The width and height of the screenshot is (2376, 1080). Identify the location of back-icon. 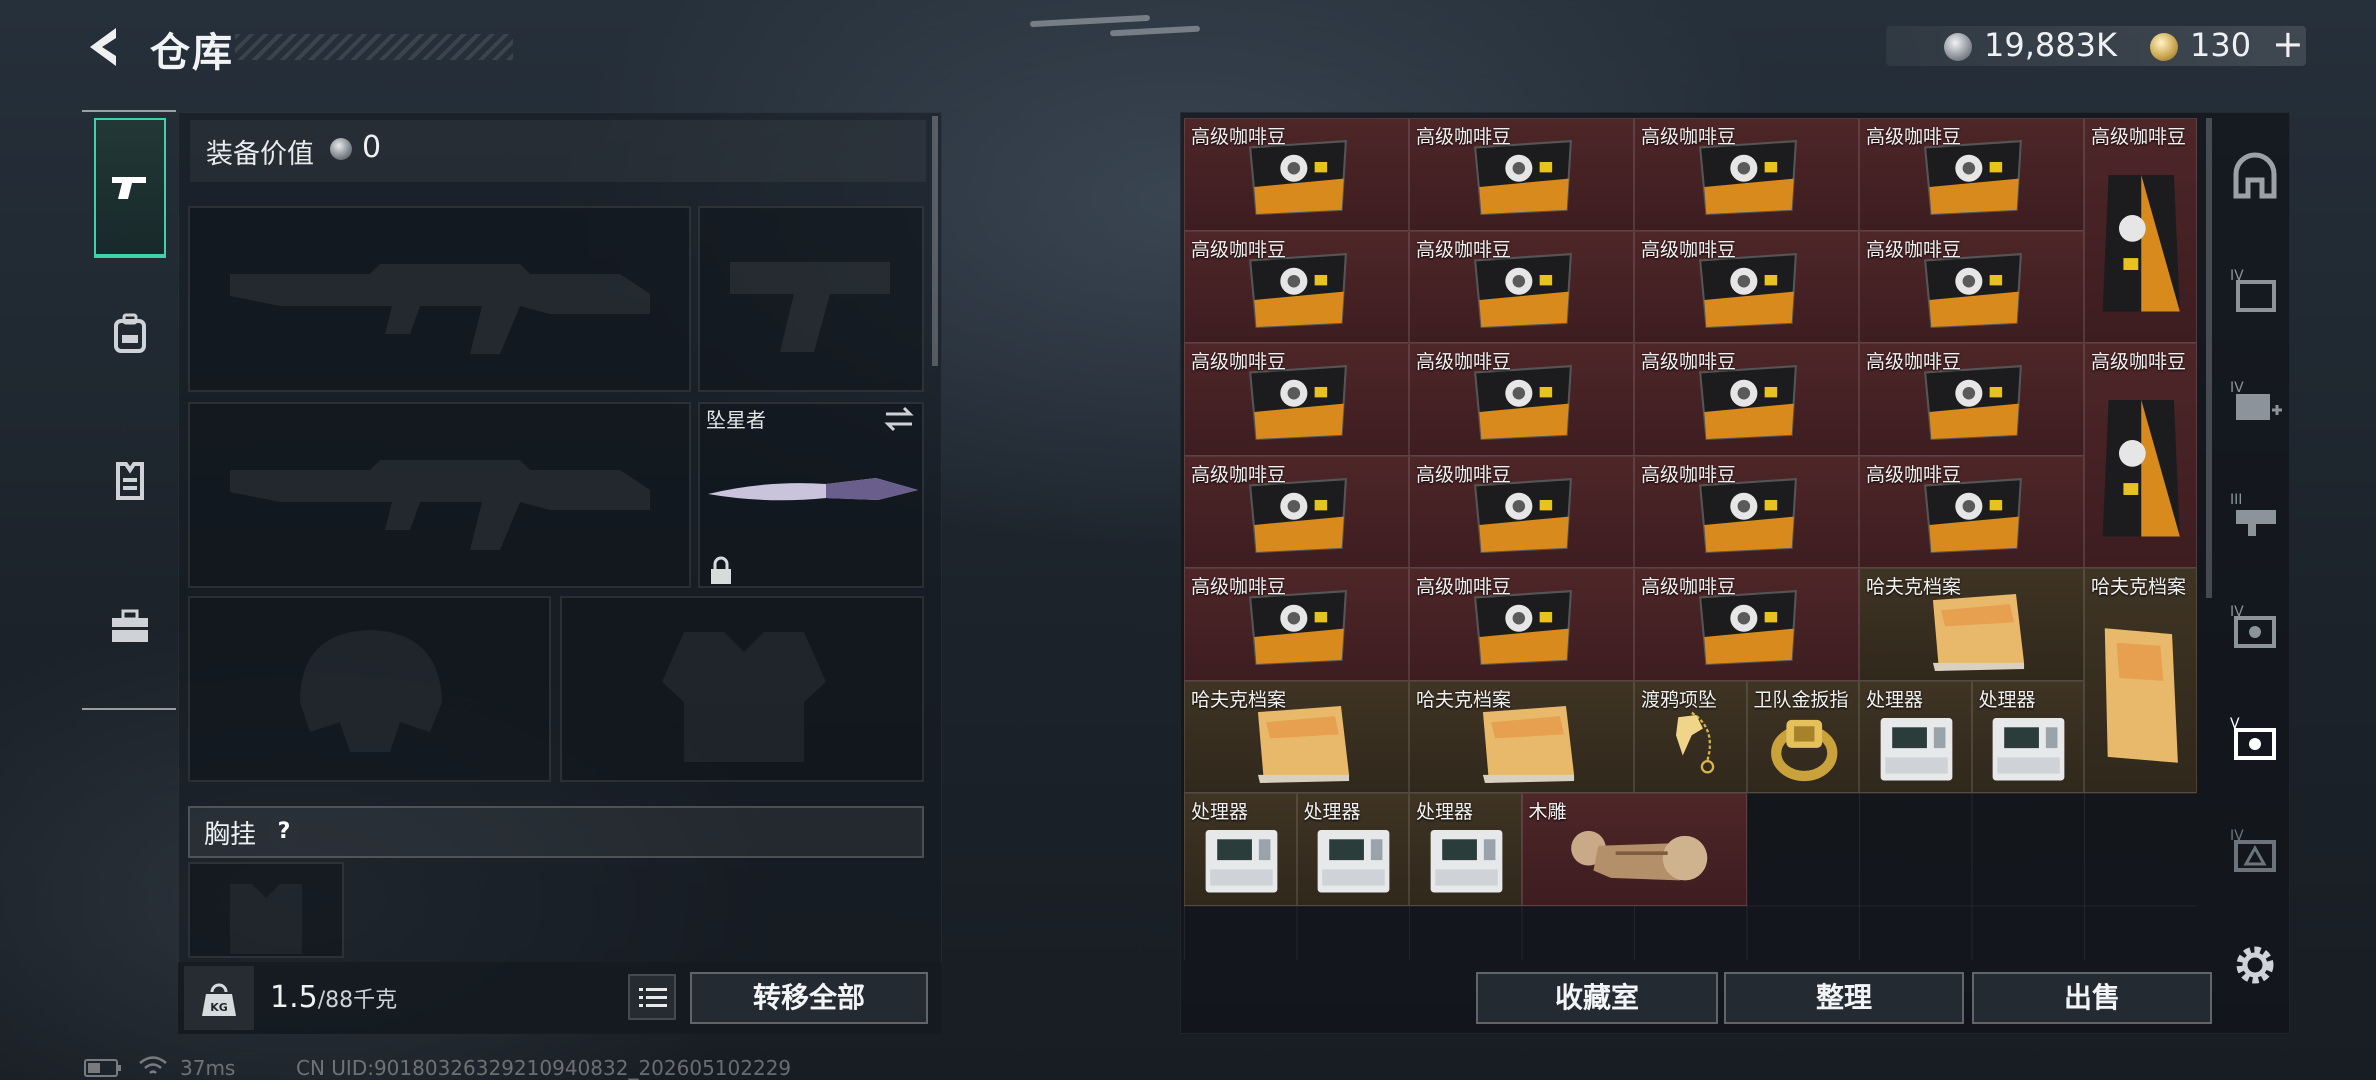
(105, 47).